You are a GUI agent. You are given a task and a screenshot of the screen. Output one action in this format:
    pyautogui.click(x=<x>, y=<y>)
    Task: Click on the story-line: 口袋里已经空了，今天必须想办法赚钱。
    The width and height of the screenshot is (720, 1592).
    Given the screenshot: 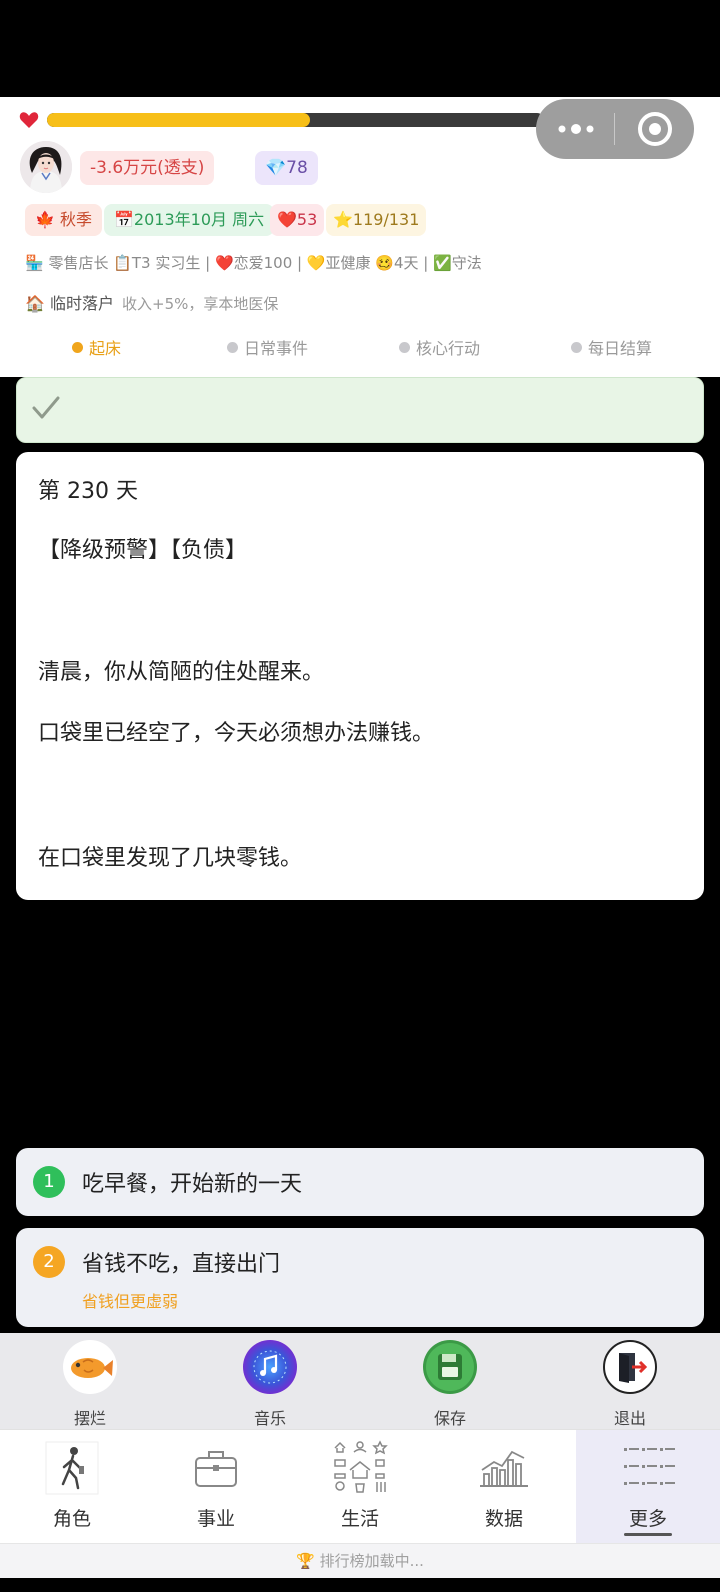 What is the action you would take?
    pyautogui.click(x=236, y=733)
    